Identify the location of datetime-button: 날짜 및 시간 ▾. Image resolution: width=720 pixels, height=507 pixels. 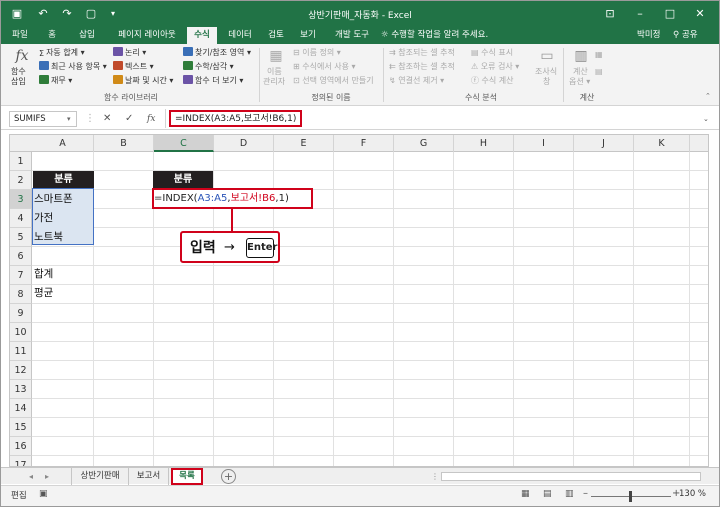
(143, 81).